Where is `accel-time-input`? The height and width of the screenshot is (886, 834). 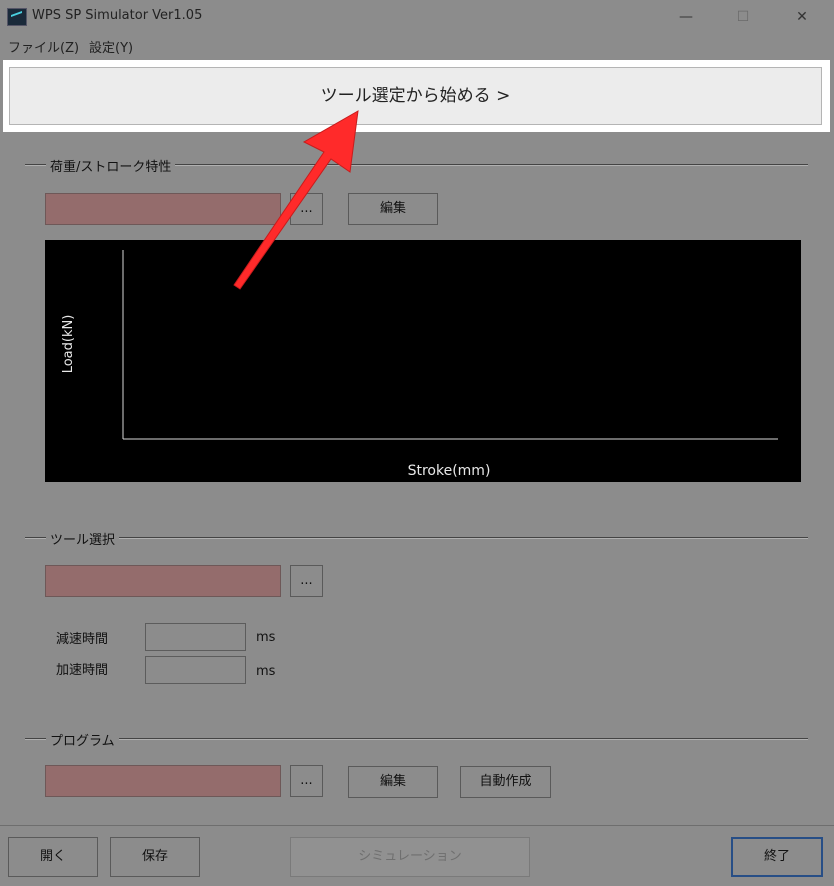
accel-time-input is located at coordinates (195, 670).